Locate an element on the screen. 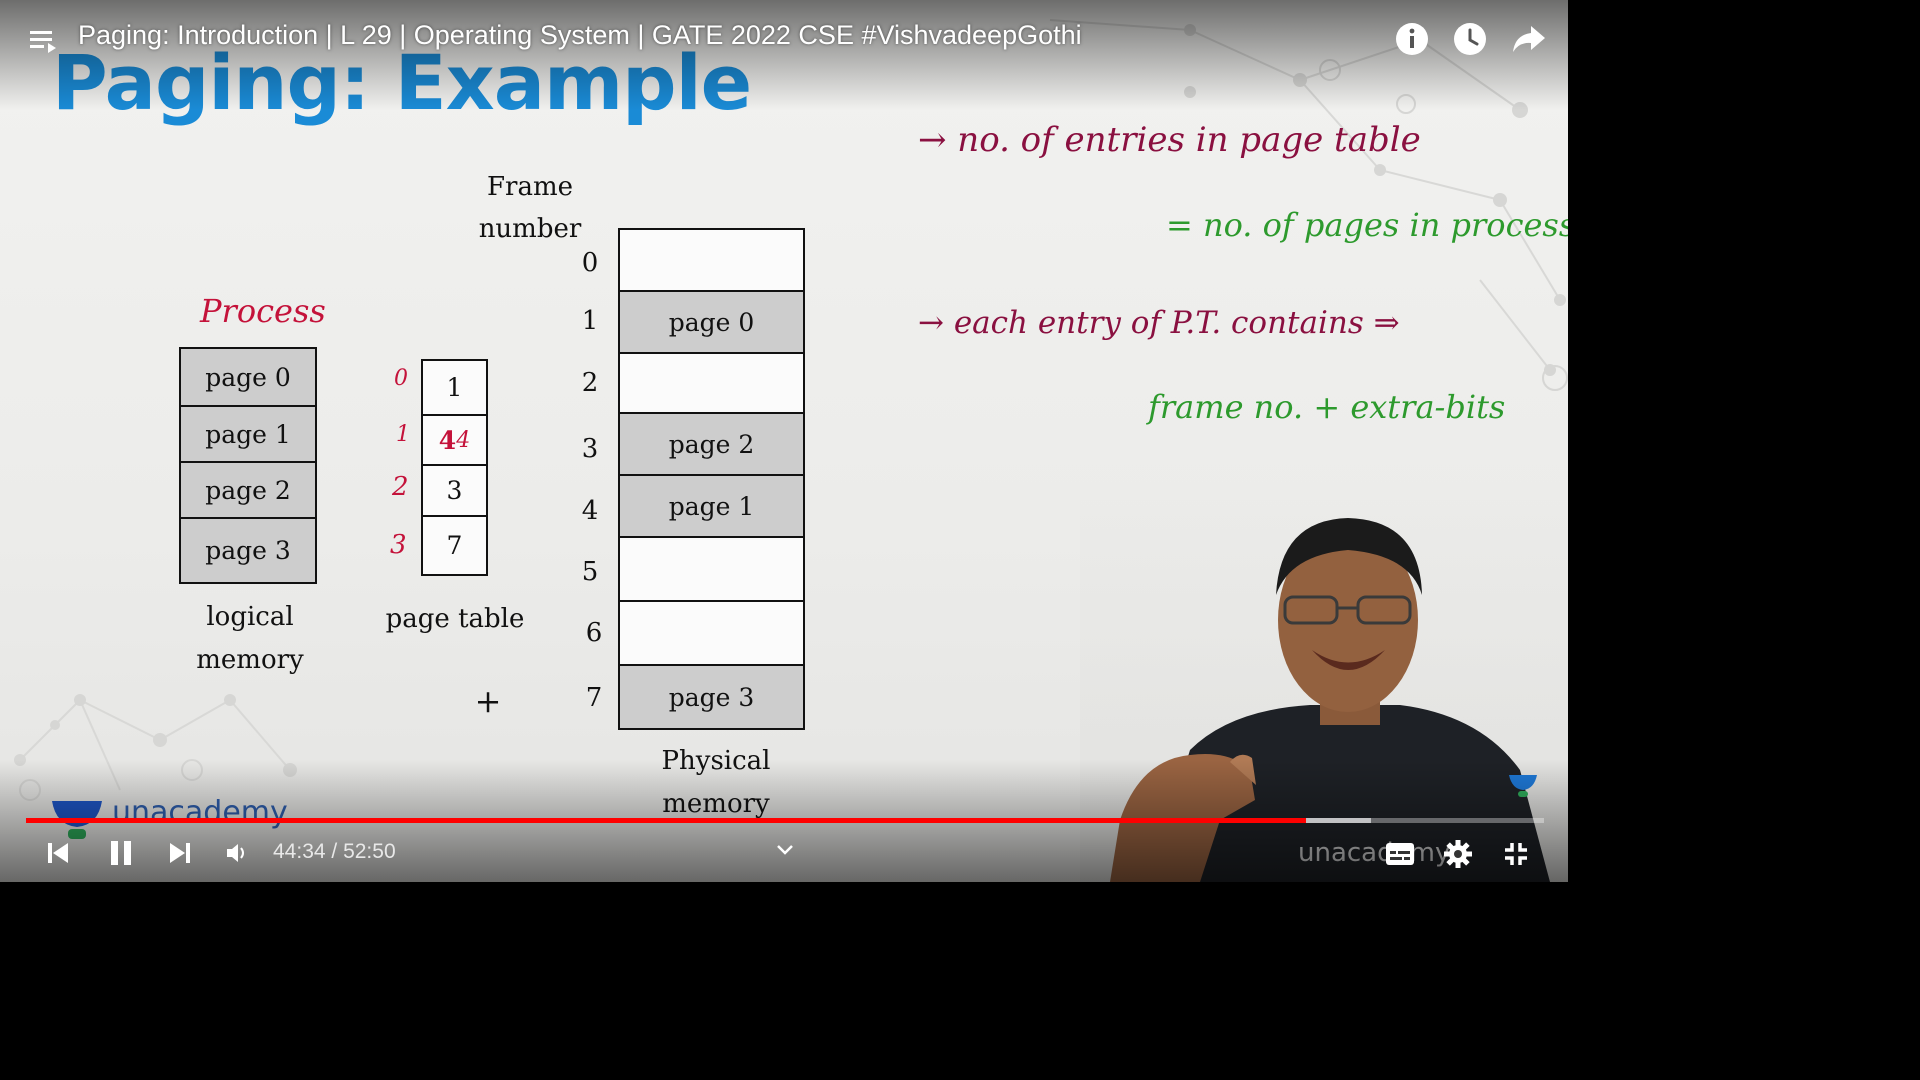 The image size is (1920, 1080). frame-number: 1 is located at coordinates (590, 321).